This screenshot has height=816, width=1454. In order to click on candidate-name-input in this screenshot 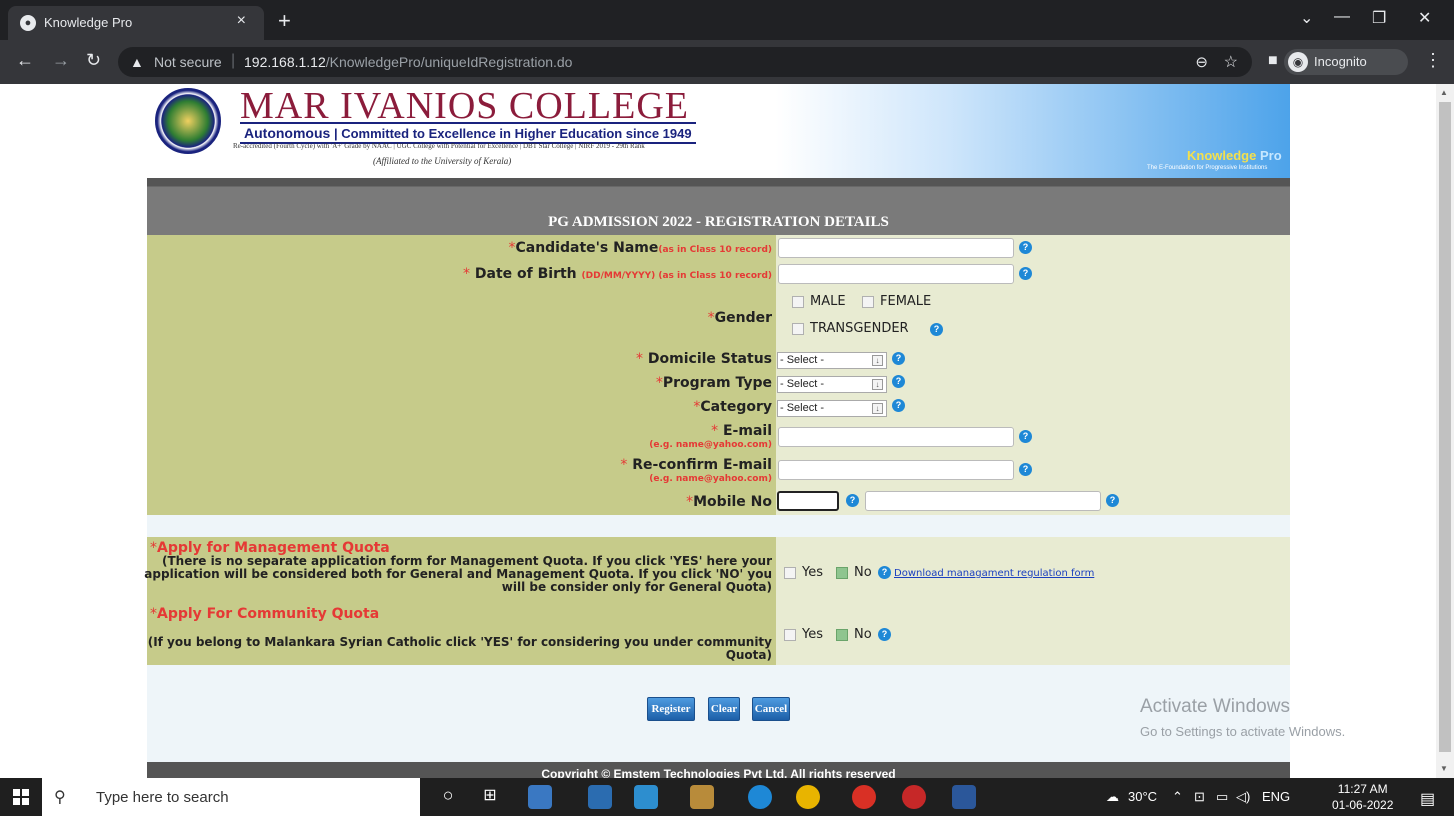, I will do `click(896, 248)`.